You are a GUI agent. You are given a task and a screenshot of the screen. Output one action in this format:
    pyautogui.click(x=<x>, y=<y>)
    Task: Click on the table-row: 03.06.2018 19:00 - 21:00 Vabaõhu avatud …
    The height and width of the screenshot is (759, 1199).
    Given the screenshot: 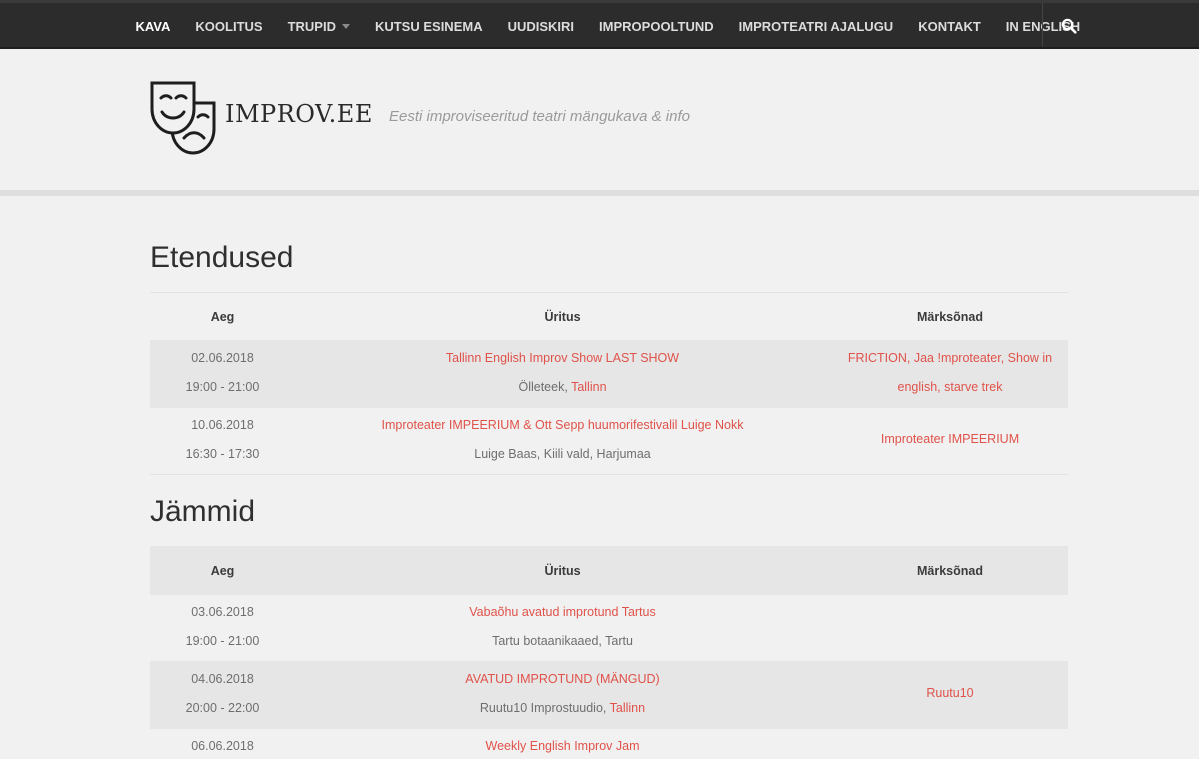 What is the action you would take?
    pyautogui.click(x=609, y=628)
    